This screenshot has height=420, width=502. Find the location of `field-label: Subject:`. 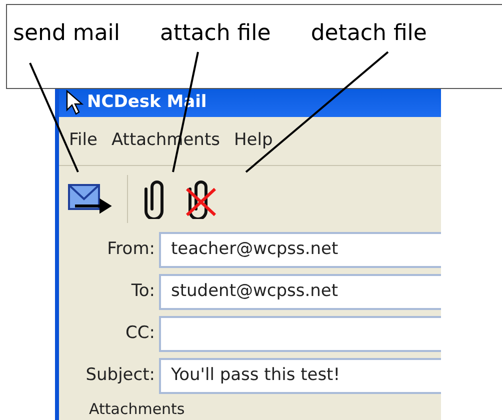

field-label: Subject: is located at coordinates (120, 375).